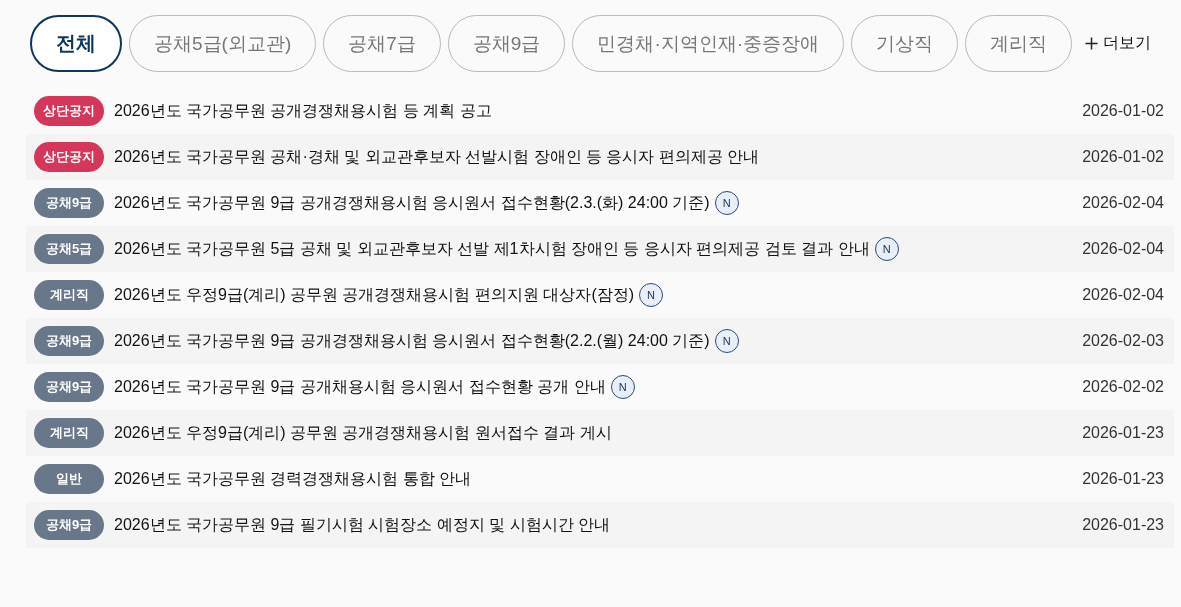  I want to click on notice-title: 2026년도 우정9급(계리) 공무원 공개경쟁채용시험 편의지원 대상자(잠정), so click(374, 295).